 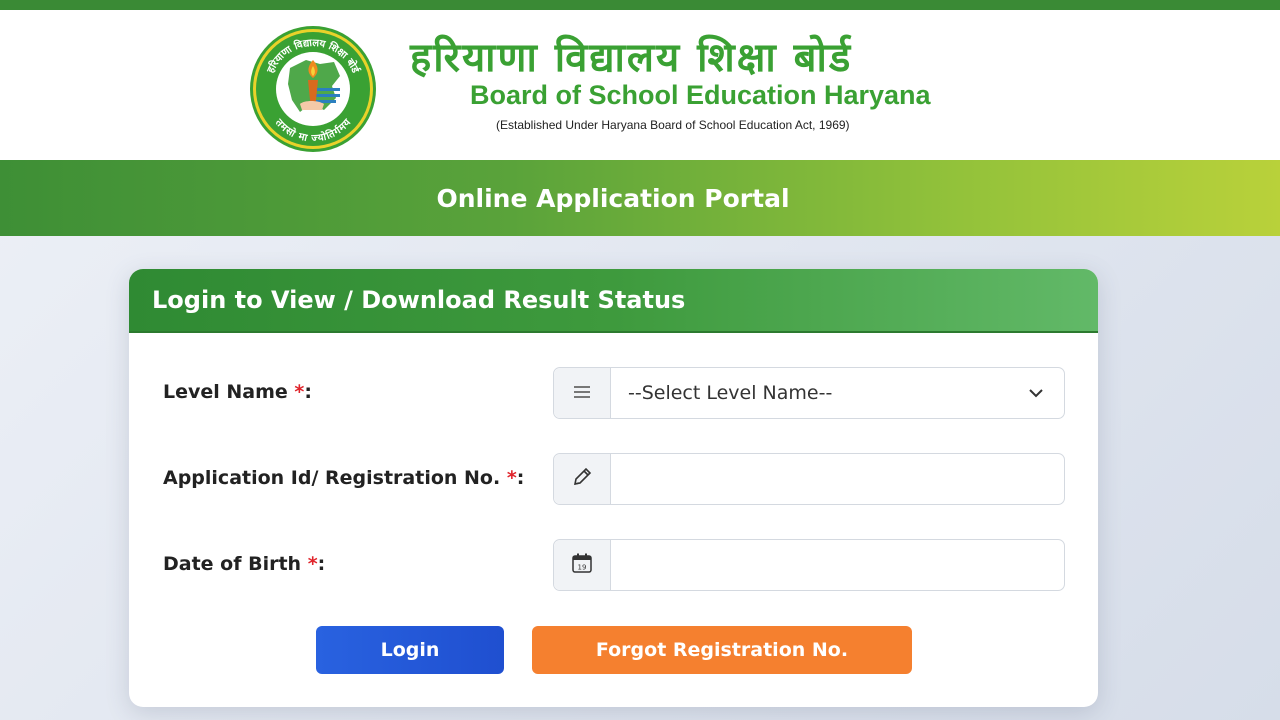 What do you see at coordinates (631, 58) in the screenshot?
I see `board-title-hindi: हरियाणा विद्यालय शिक्षा बोर्ड` at bounding box center [631, 58].